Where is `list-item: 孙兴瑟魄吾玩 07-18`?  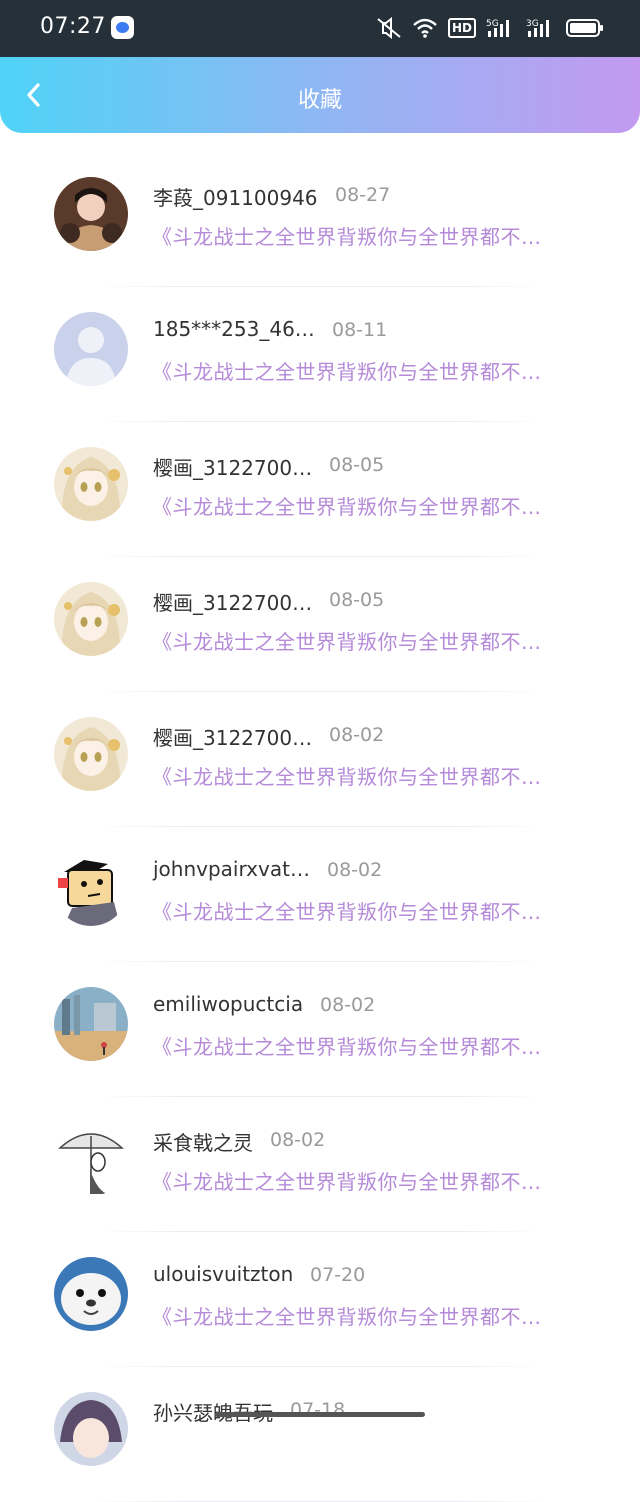
list-item: 孙兴瑟魄吾玩 07-18 is located at coordinates (320, 1434).